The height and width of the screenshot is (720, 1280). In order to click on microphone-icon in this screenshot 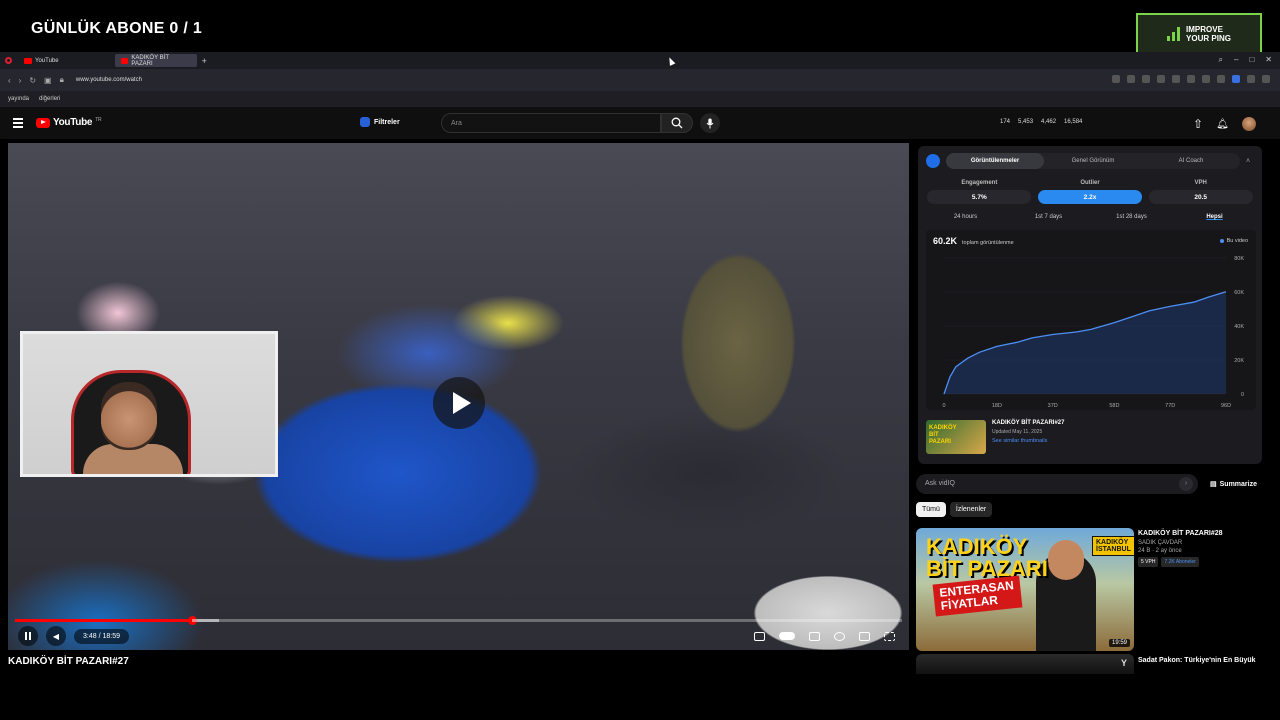, I will do `click(710, 123)`.